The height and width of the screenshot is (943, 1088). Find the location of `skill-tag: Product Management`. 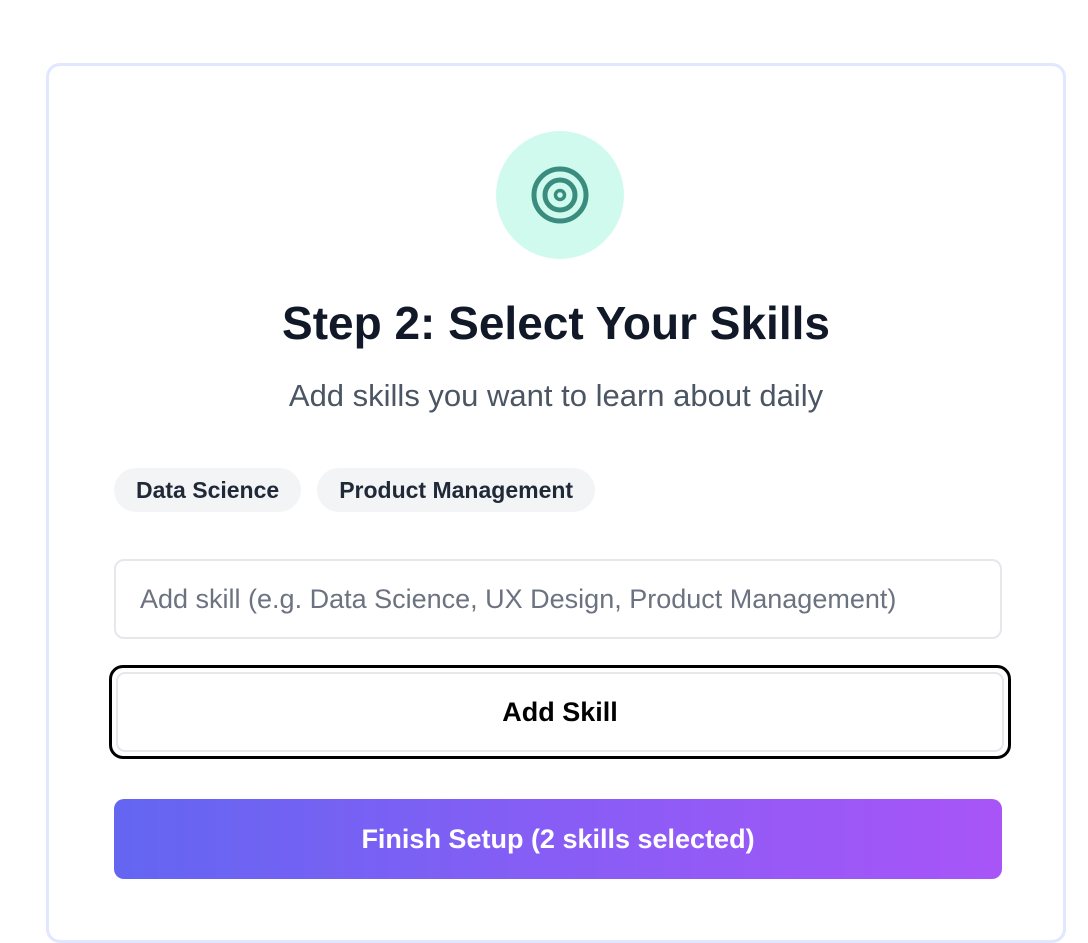

skill-tag: Product Management is located at coordinates (456, 490).